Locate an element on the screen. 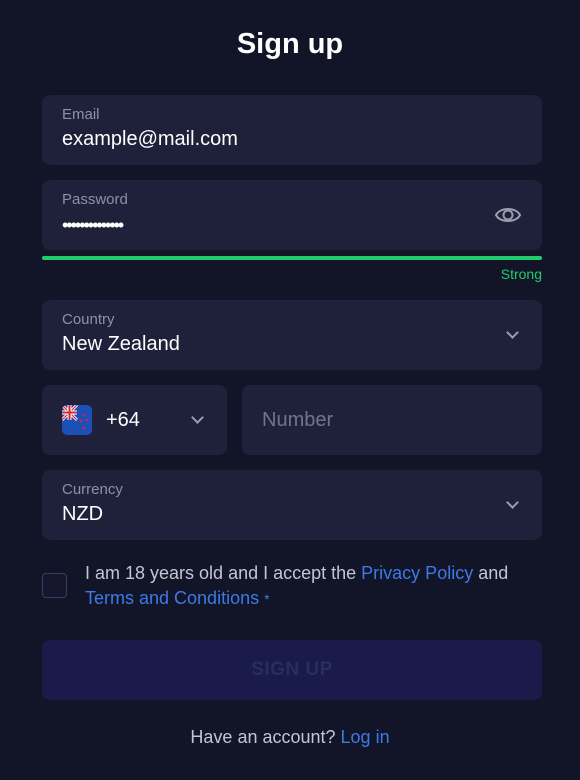  new-zealand-flag-icon is located at coordinates (77, 420).